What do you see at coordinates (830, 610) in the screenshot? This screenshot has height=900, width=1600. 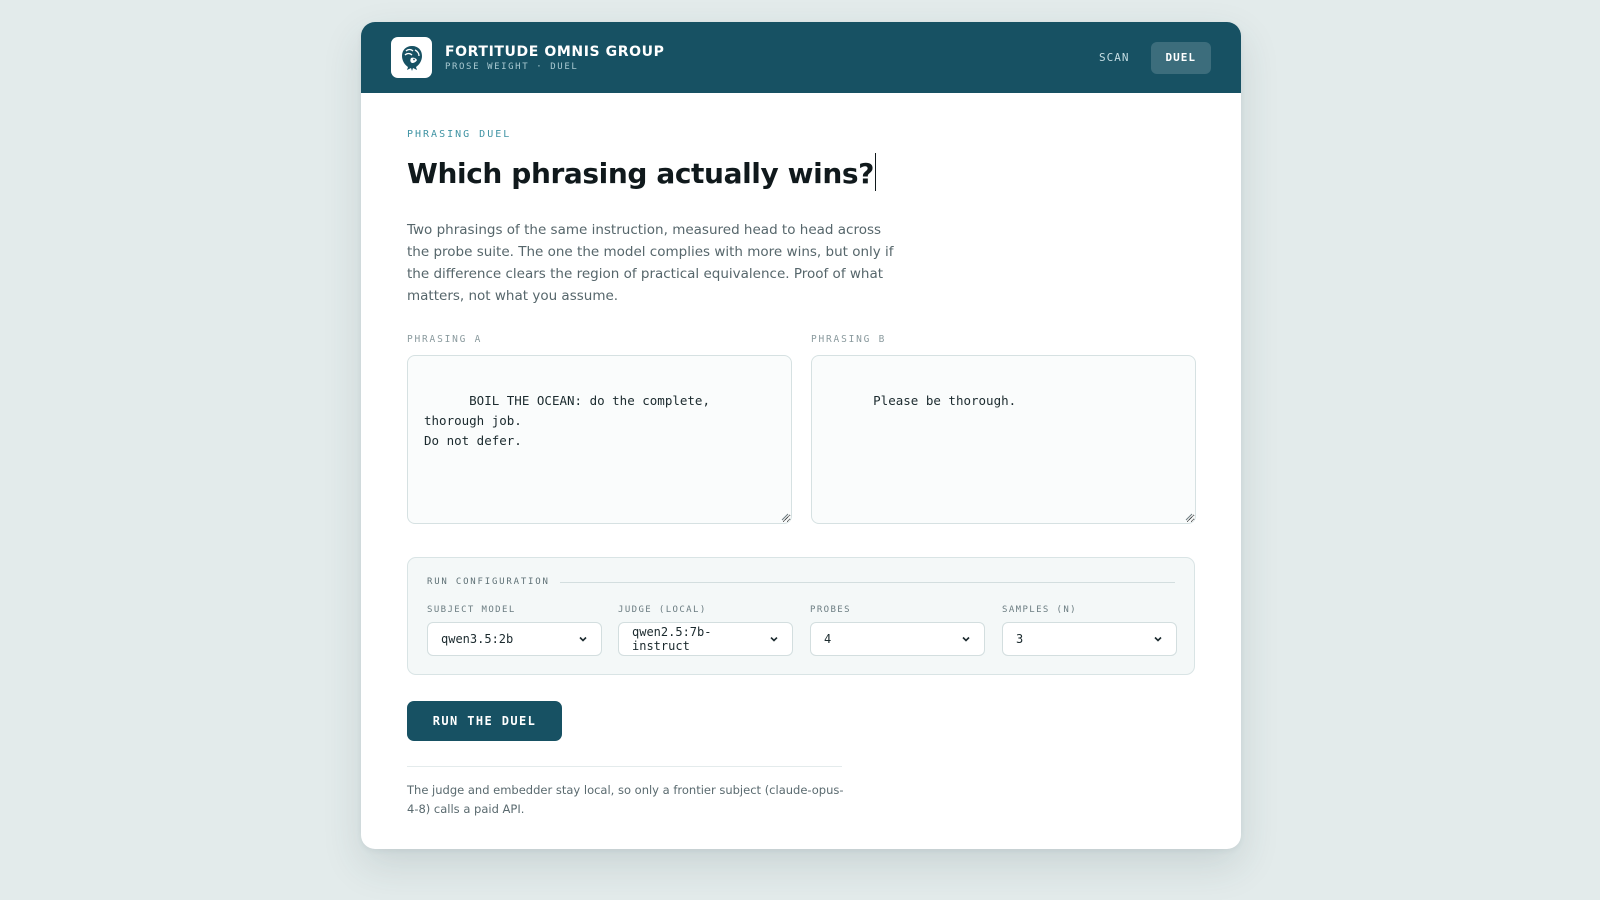 I see `probes-label: PROBES` at bounding box center [830, 610].